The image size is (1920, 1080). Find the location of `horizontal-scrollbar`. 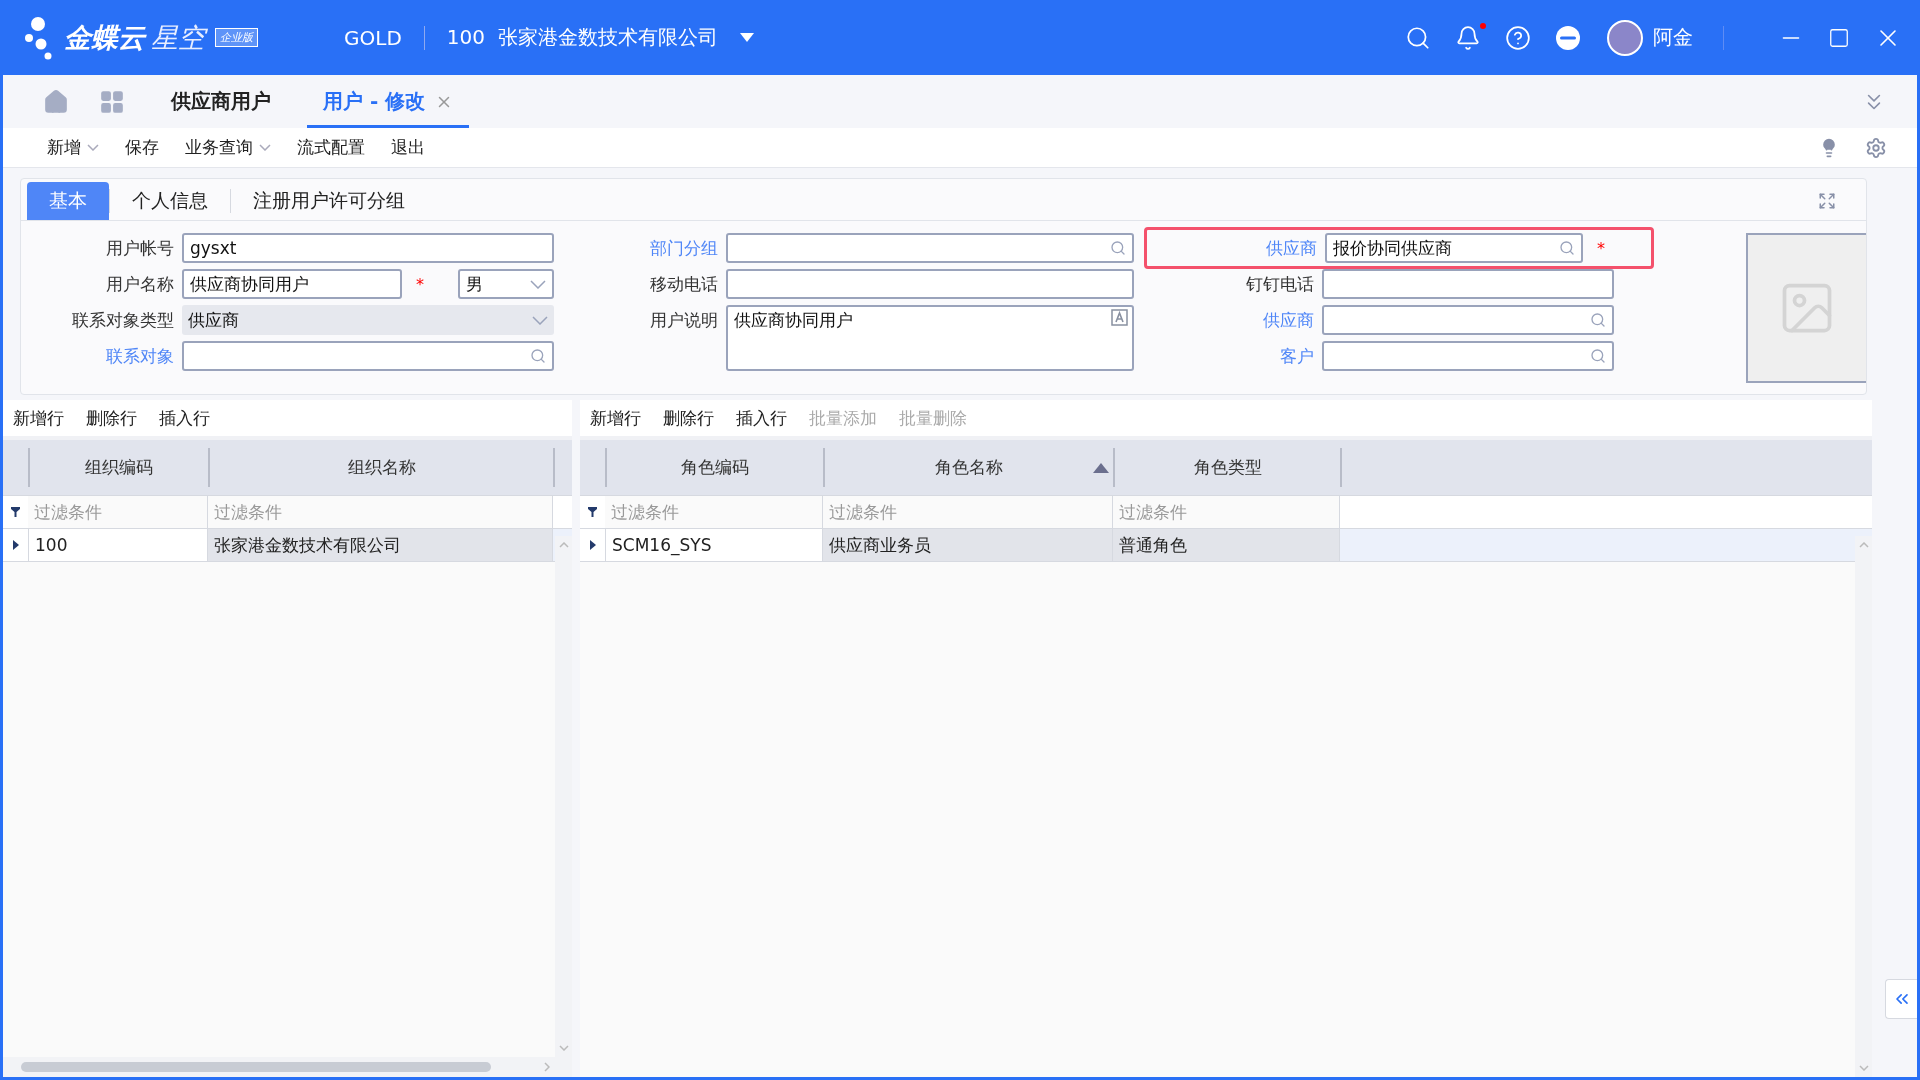

horizontal-scrollbar is located at coordinates (287, 1067).